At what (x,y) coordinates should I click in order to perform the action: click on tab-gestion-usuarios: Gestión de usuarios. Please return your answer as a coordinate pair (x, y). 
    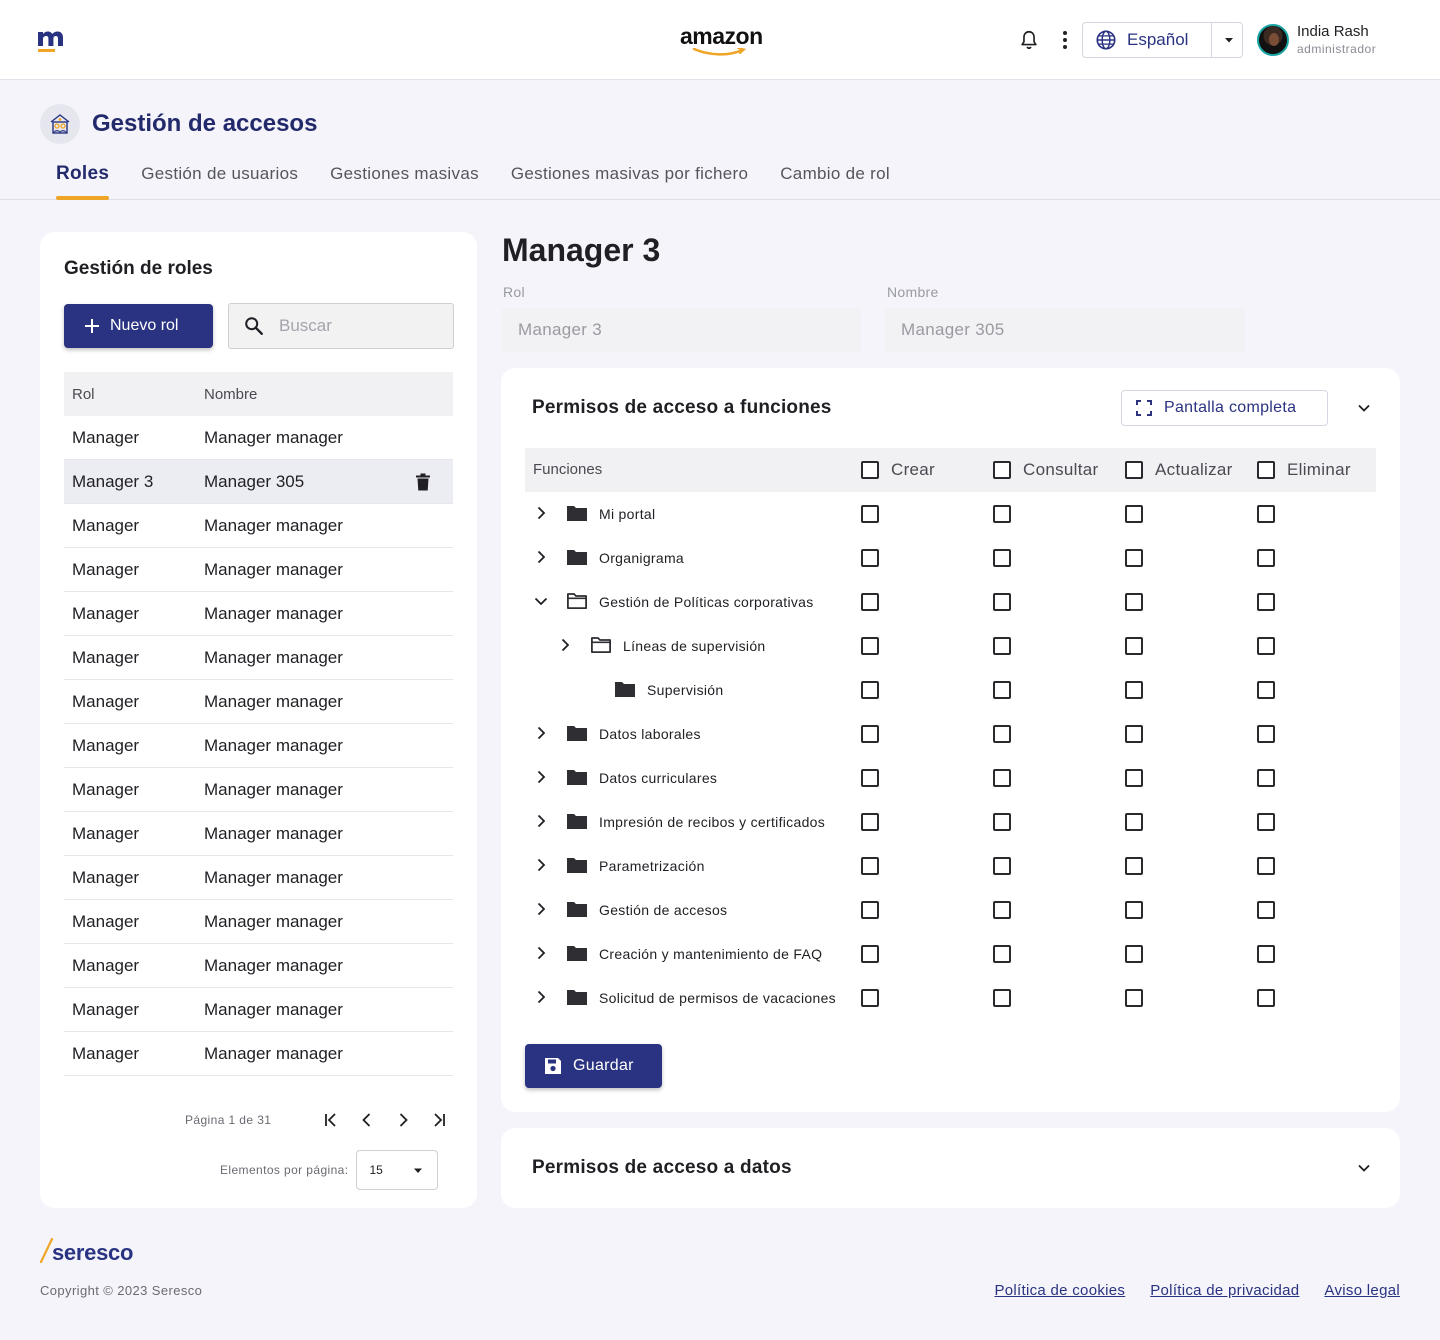
    Looking at the image, I should click on (219, 180).